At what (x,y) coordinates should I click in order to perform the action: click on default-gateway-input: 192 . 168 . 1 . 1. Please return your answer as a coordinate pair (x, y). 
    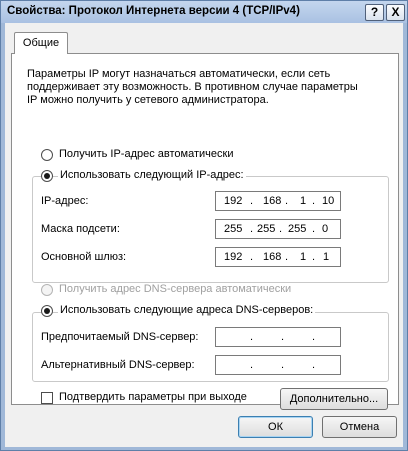
    Looking at the image, I should click on (278, 257).